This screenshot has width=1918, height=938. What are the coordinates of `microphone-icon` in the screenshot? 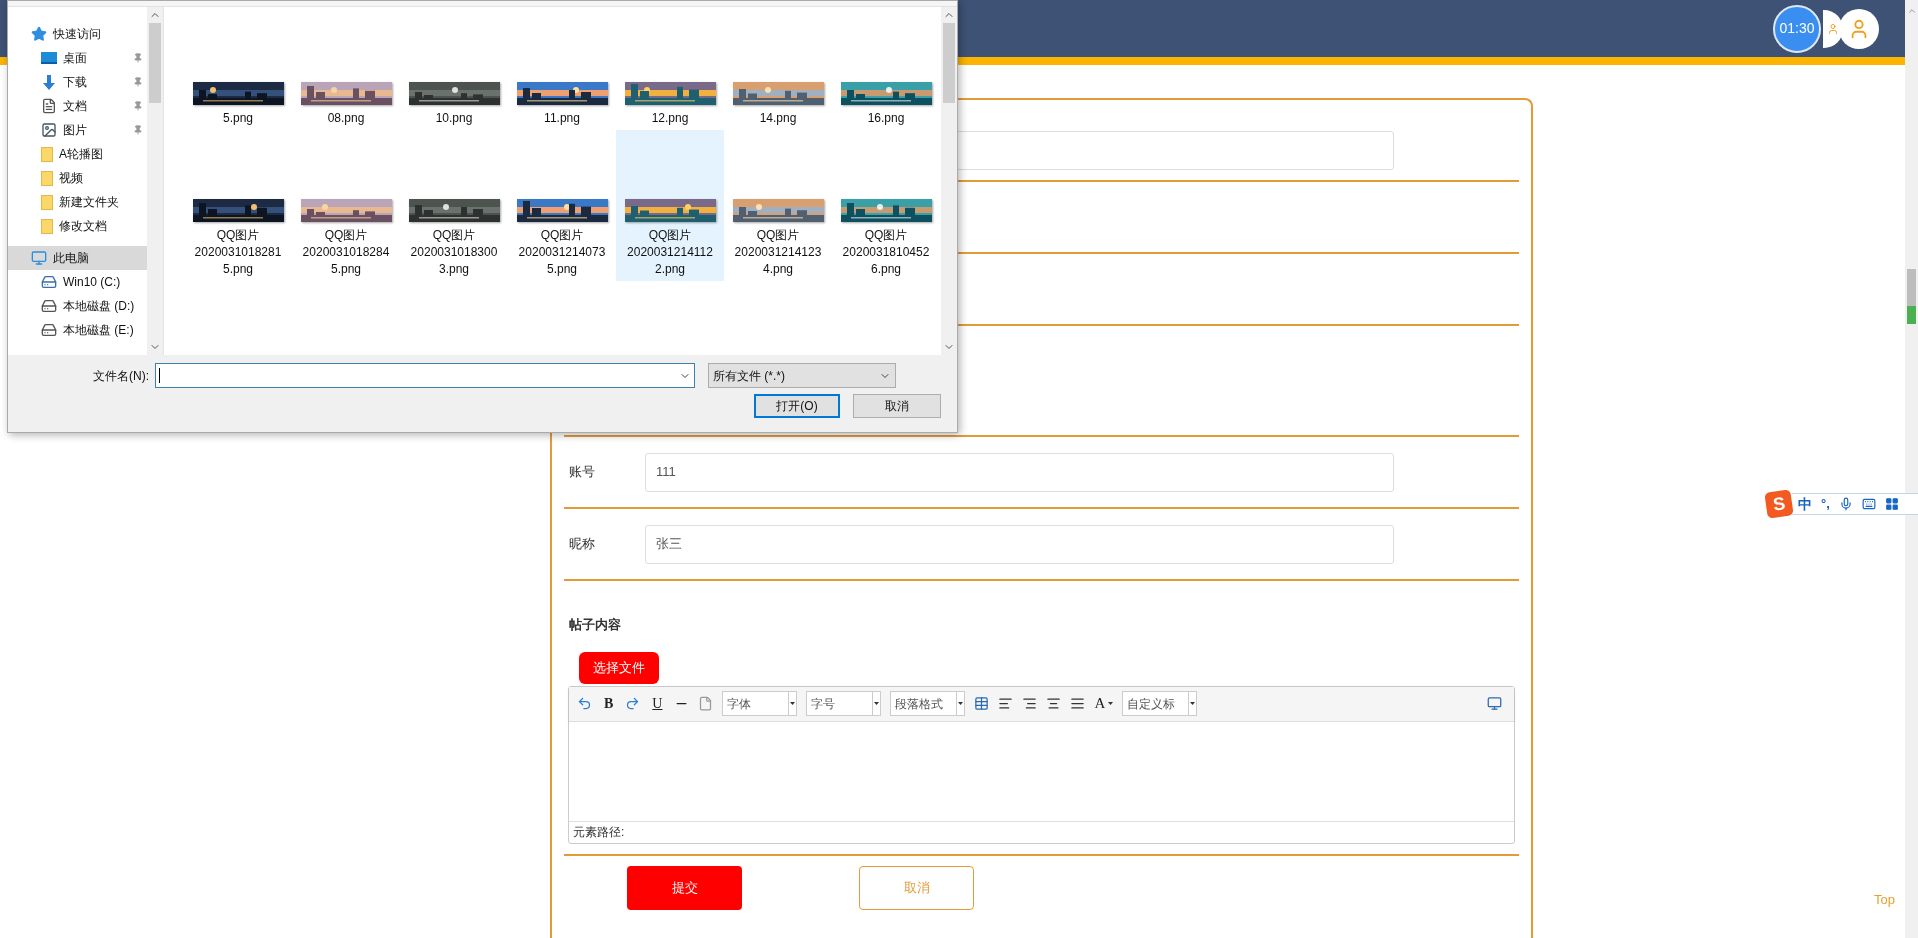 It's located at (1845, 504).